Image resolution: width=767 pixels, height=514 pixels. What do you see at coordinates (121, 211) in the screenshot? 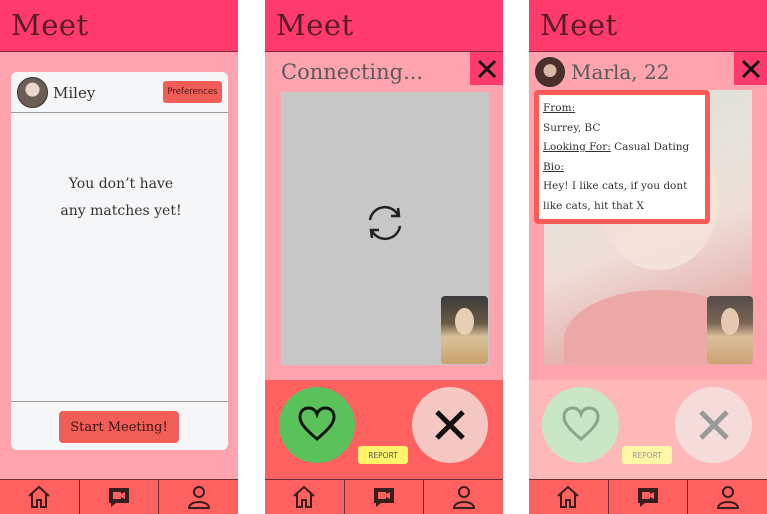
I see `empty-line-2: any matches yet!` at bounding box center [121, 211].